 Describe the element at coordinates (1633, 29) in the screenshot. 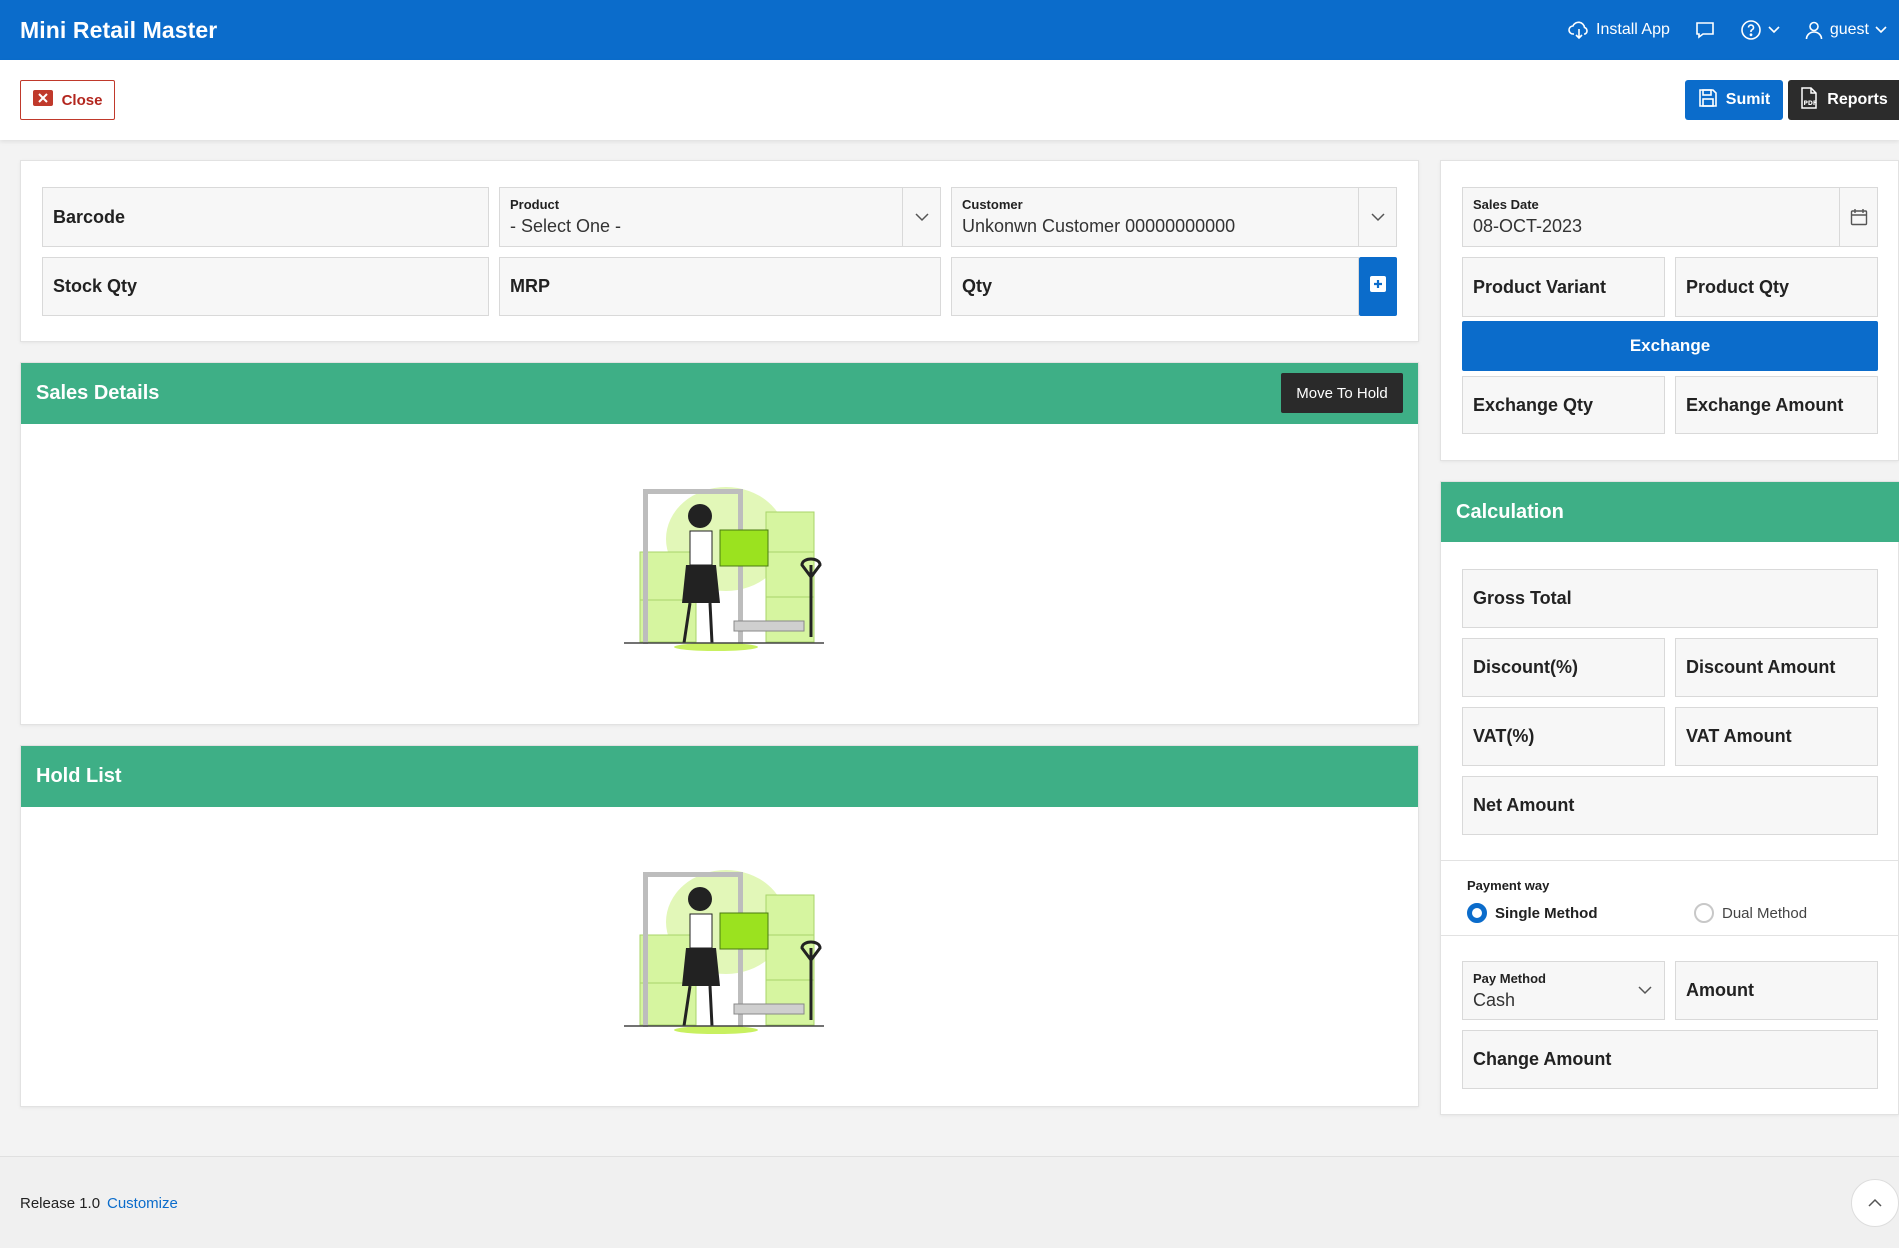

I see `install-app-label: Install App` at that location.